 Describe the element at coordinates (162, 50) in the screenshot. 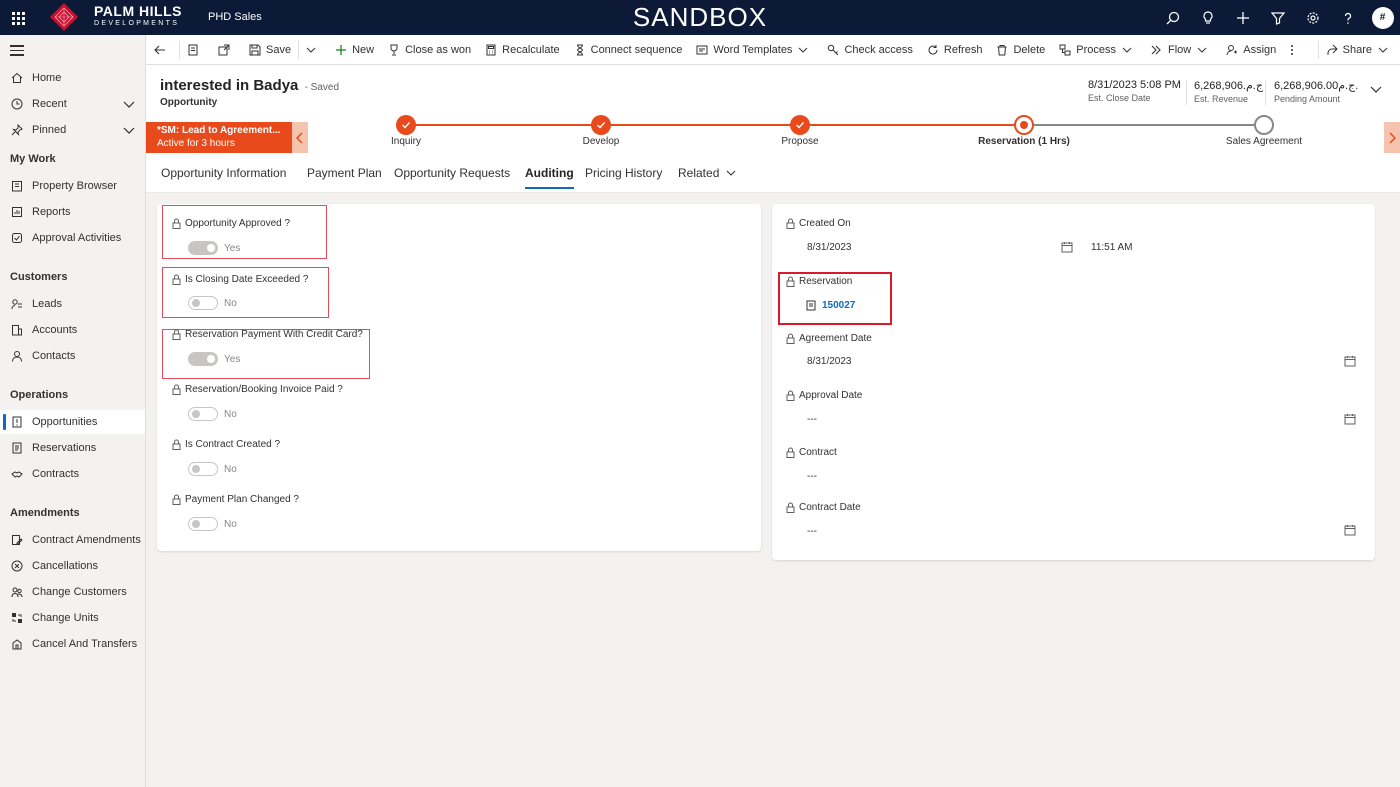

I see `back-button` at that location.